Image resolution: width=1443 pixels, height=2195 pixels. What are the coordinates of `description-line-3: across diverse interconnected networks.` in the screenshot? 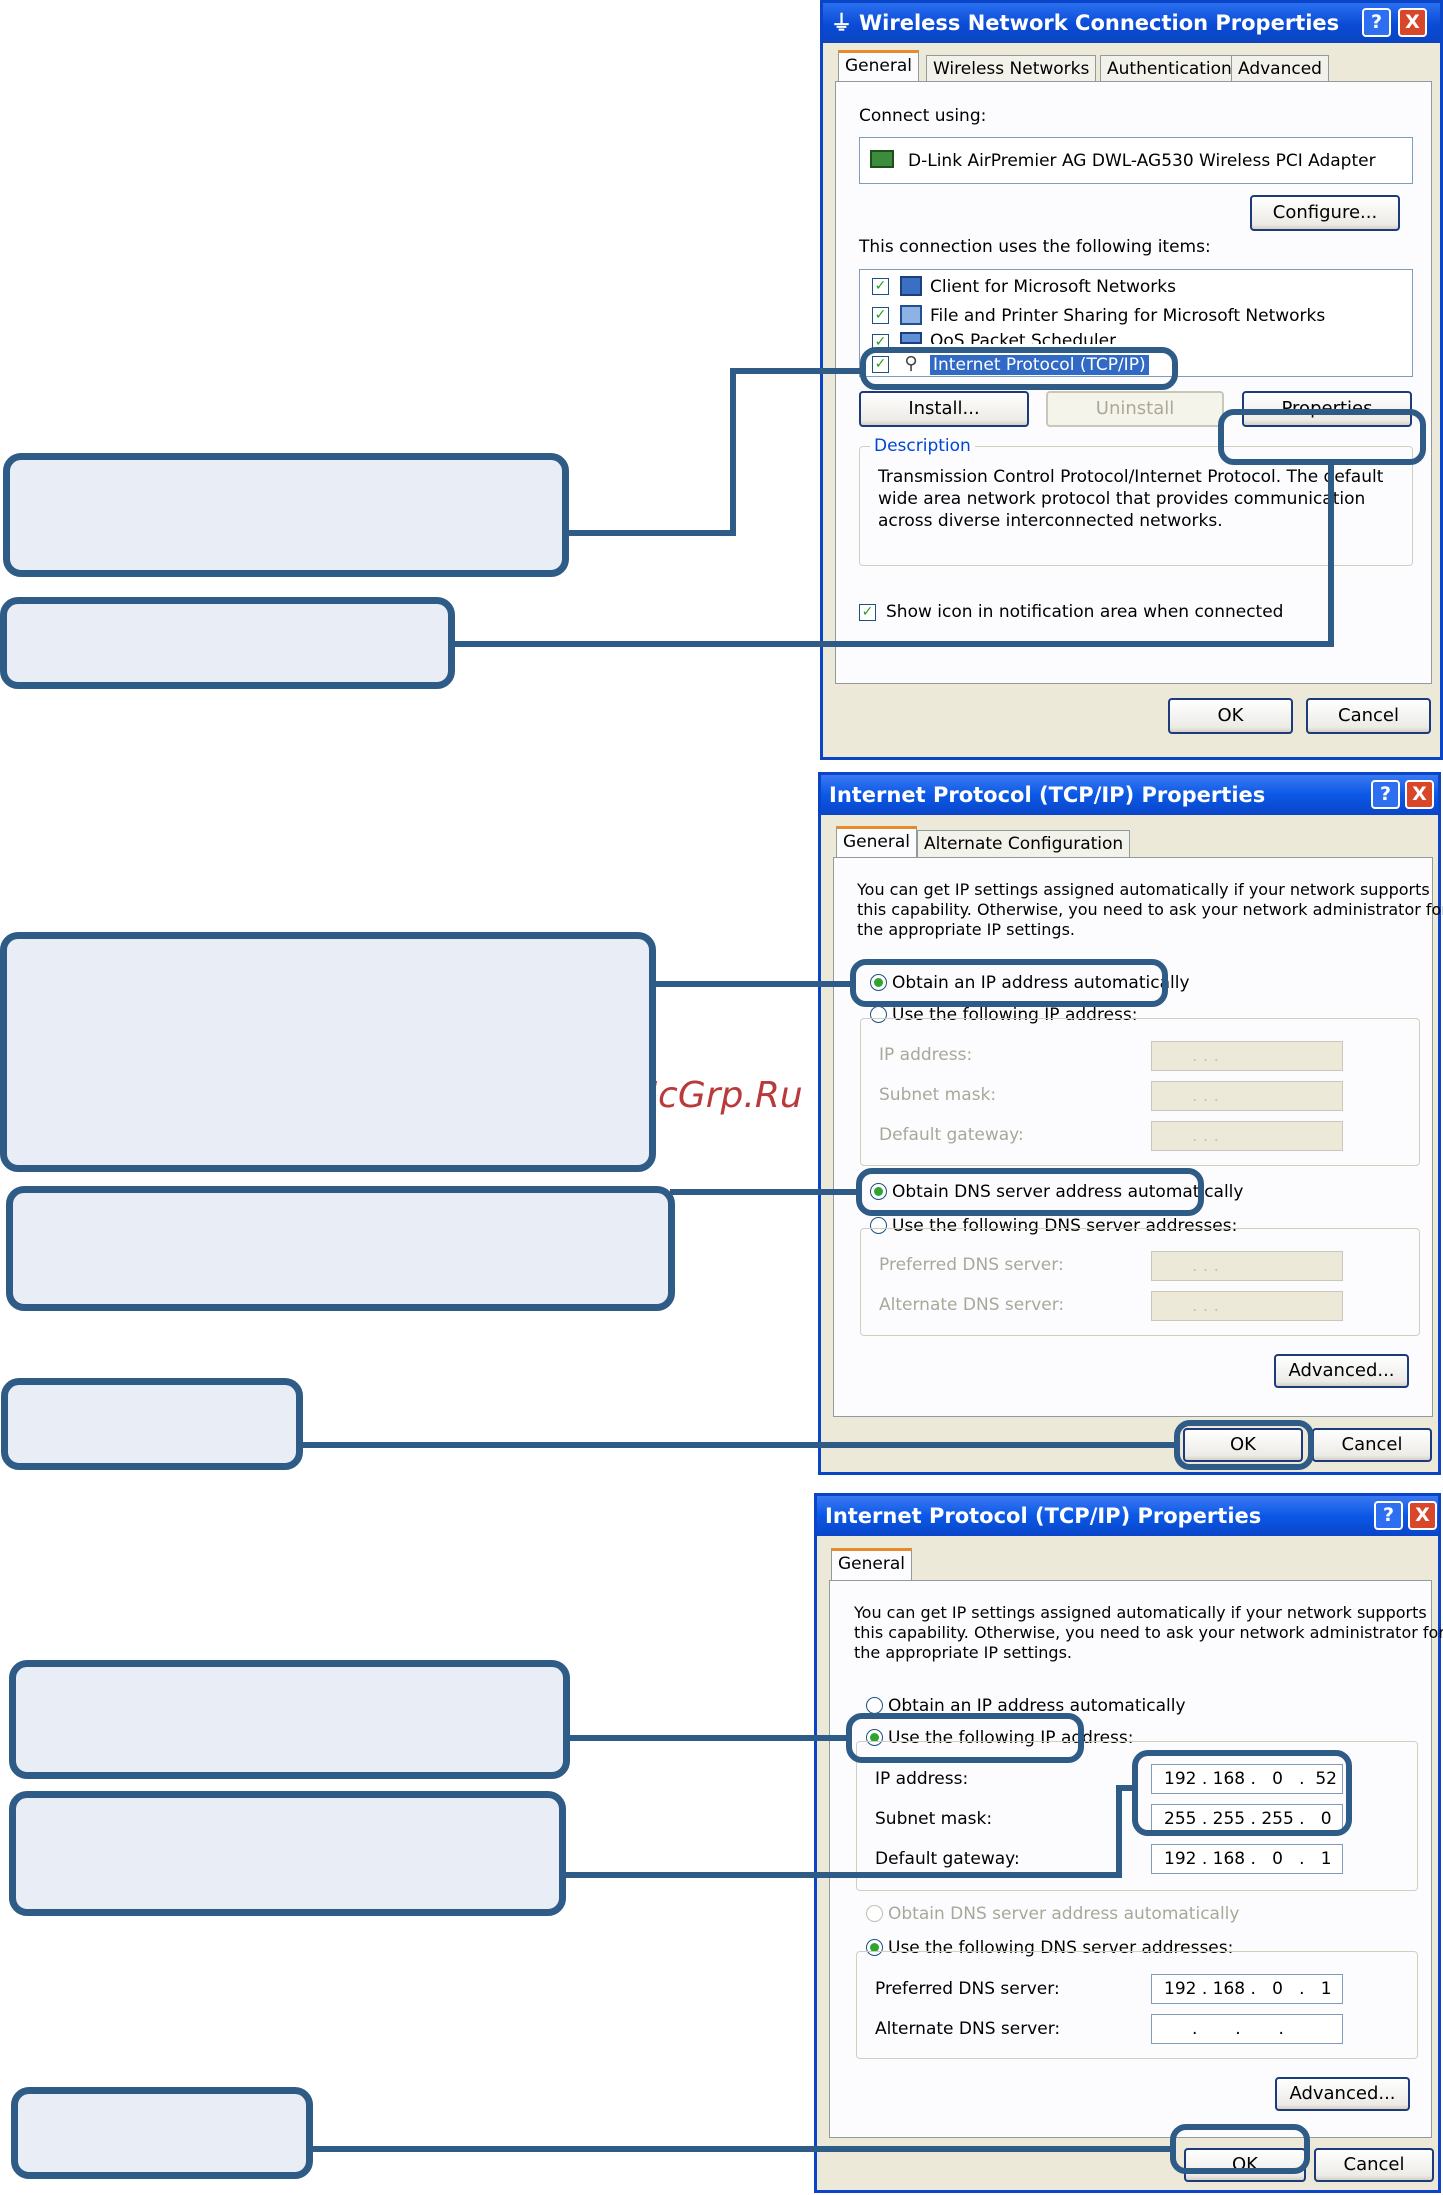 It's located at (1050, 521).